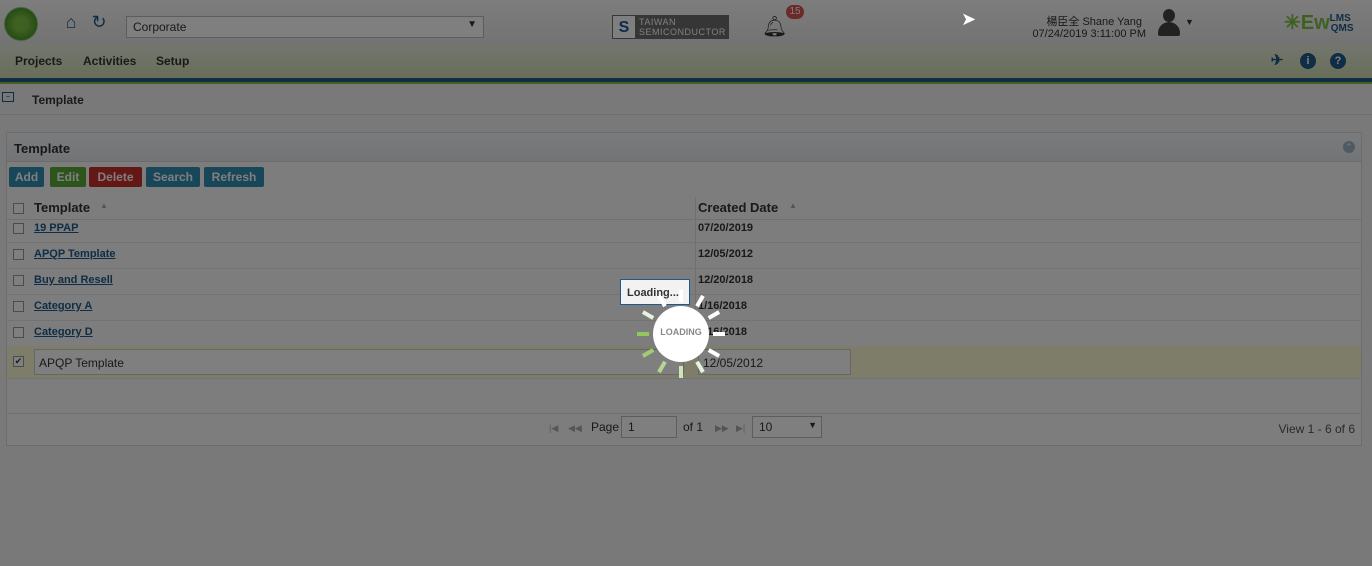  I want to click on loading-spinner: LOADING, so click(681, 334).